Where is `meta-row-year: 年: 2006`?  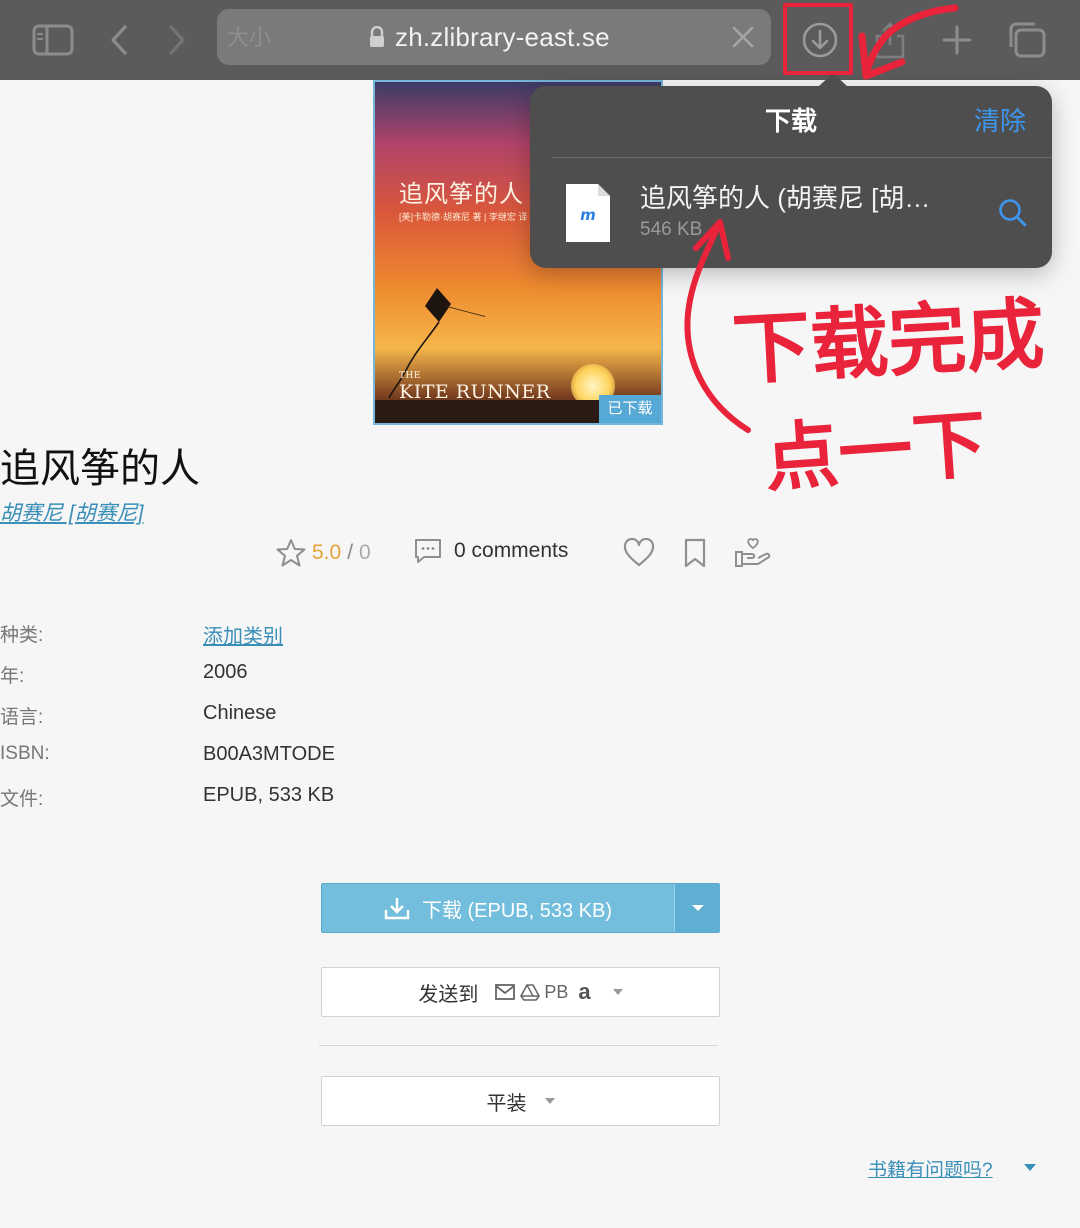
meta-row-year: 年: 2006 is located at coordinates (300, 676).